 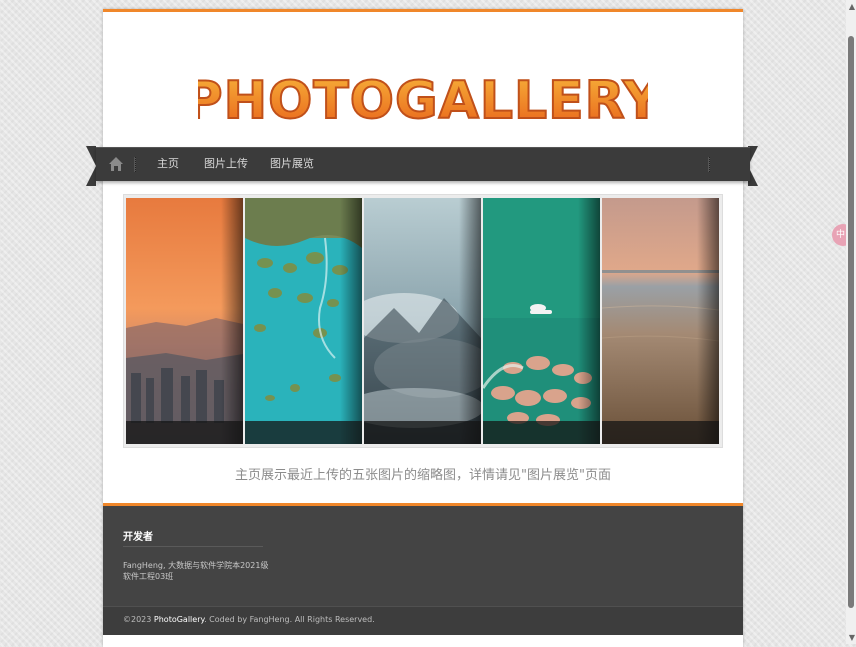 What do you see at coordinates (226, 164) in the screenshot?
I see `nav-item-upload: 图片上传` at bounding box center [226, 164].